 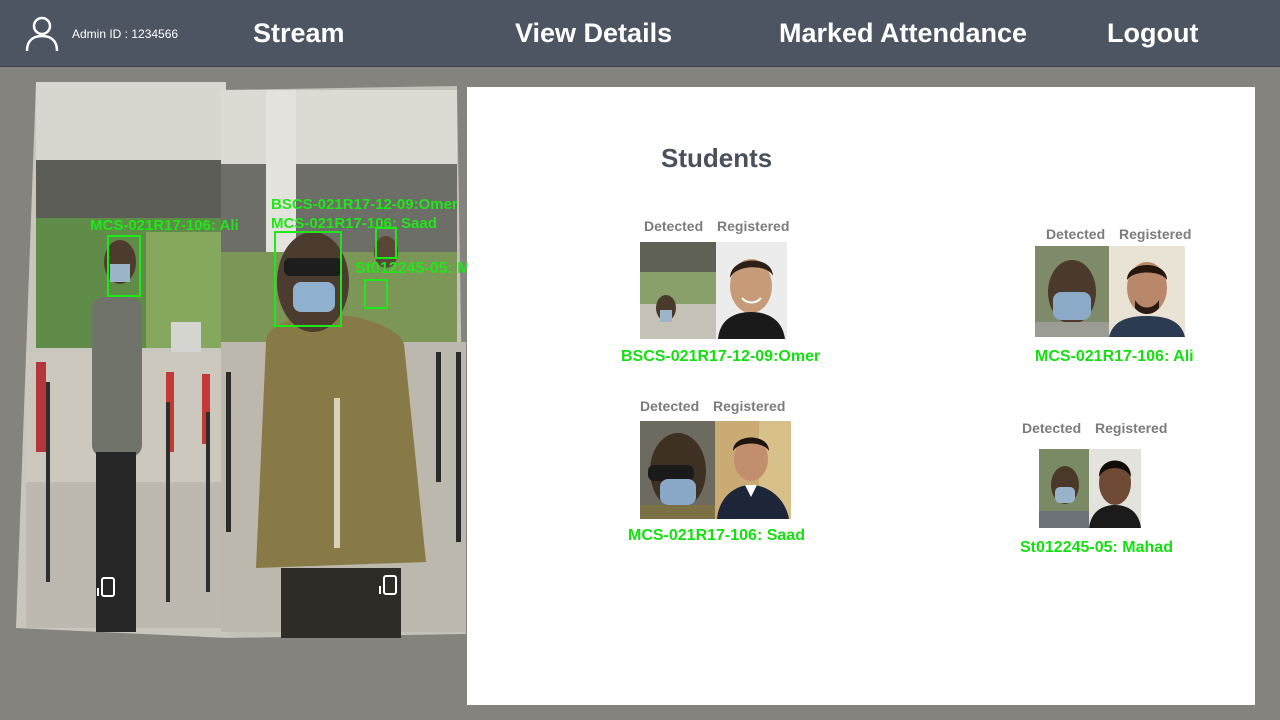 What do you see at coordinates (299, 33) in the screenshot?
I see `nav-stream: Stream` at bounding box center [299, 33].